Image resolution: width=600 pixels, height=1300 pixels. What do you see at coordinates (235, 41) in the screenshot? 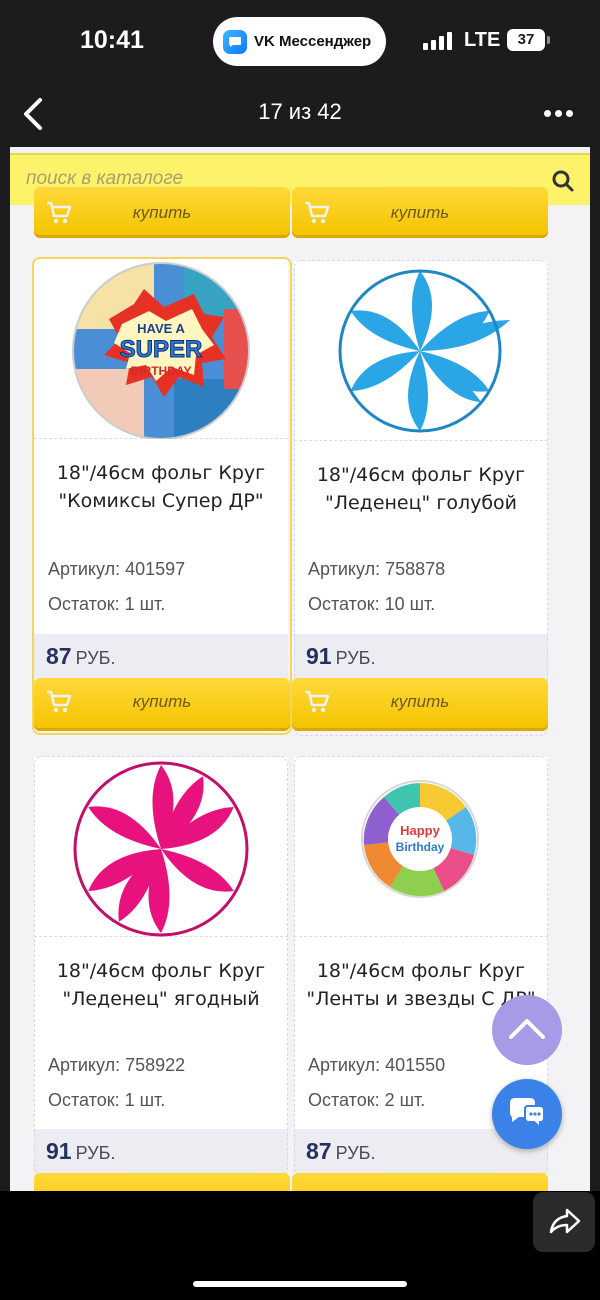
I see `vk-messenger-icon` at bounding box center [235, 41].